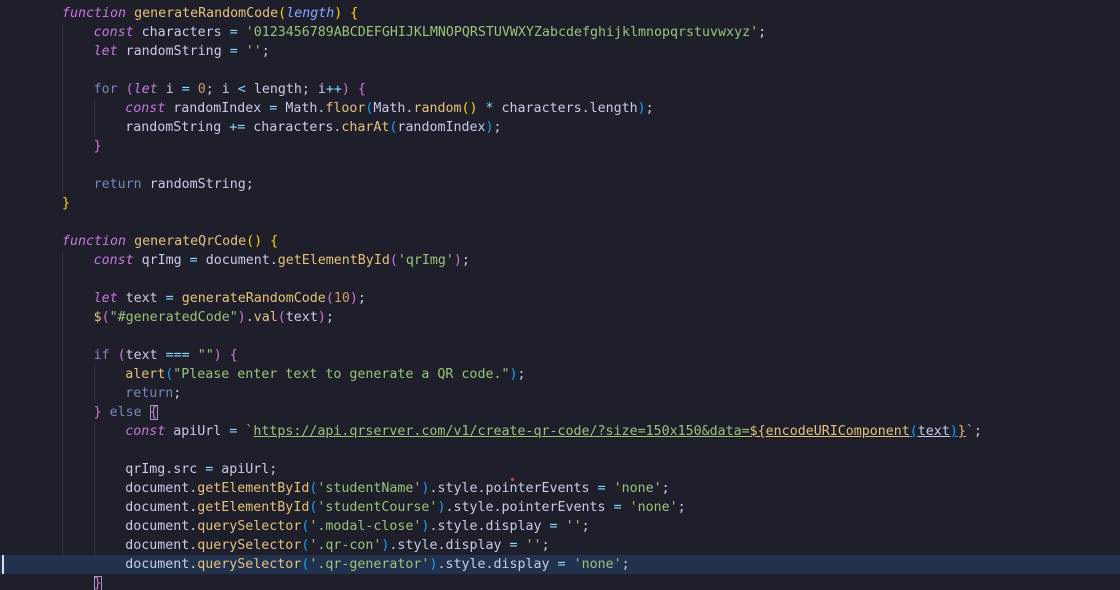  Describe the element at coordinates (345, 108) in the screenshot. I see `code-token: floor` at that location.